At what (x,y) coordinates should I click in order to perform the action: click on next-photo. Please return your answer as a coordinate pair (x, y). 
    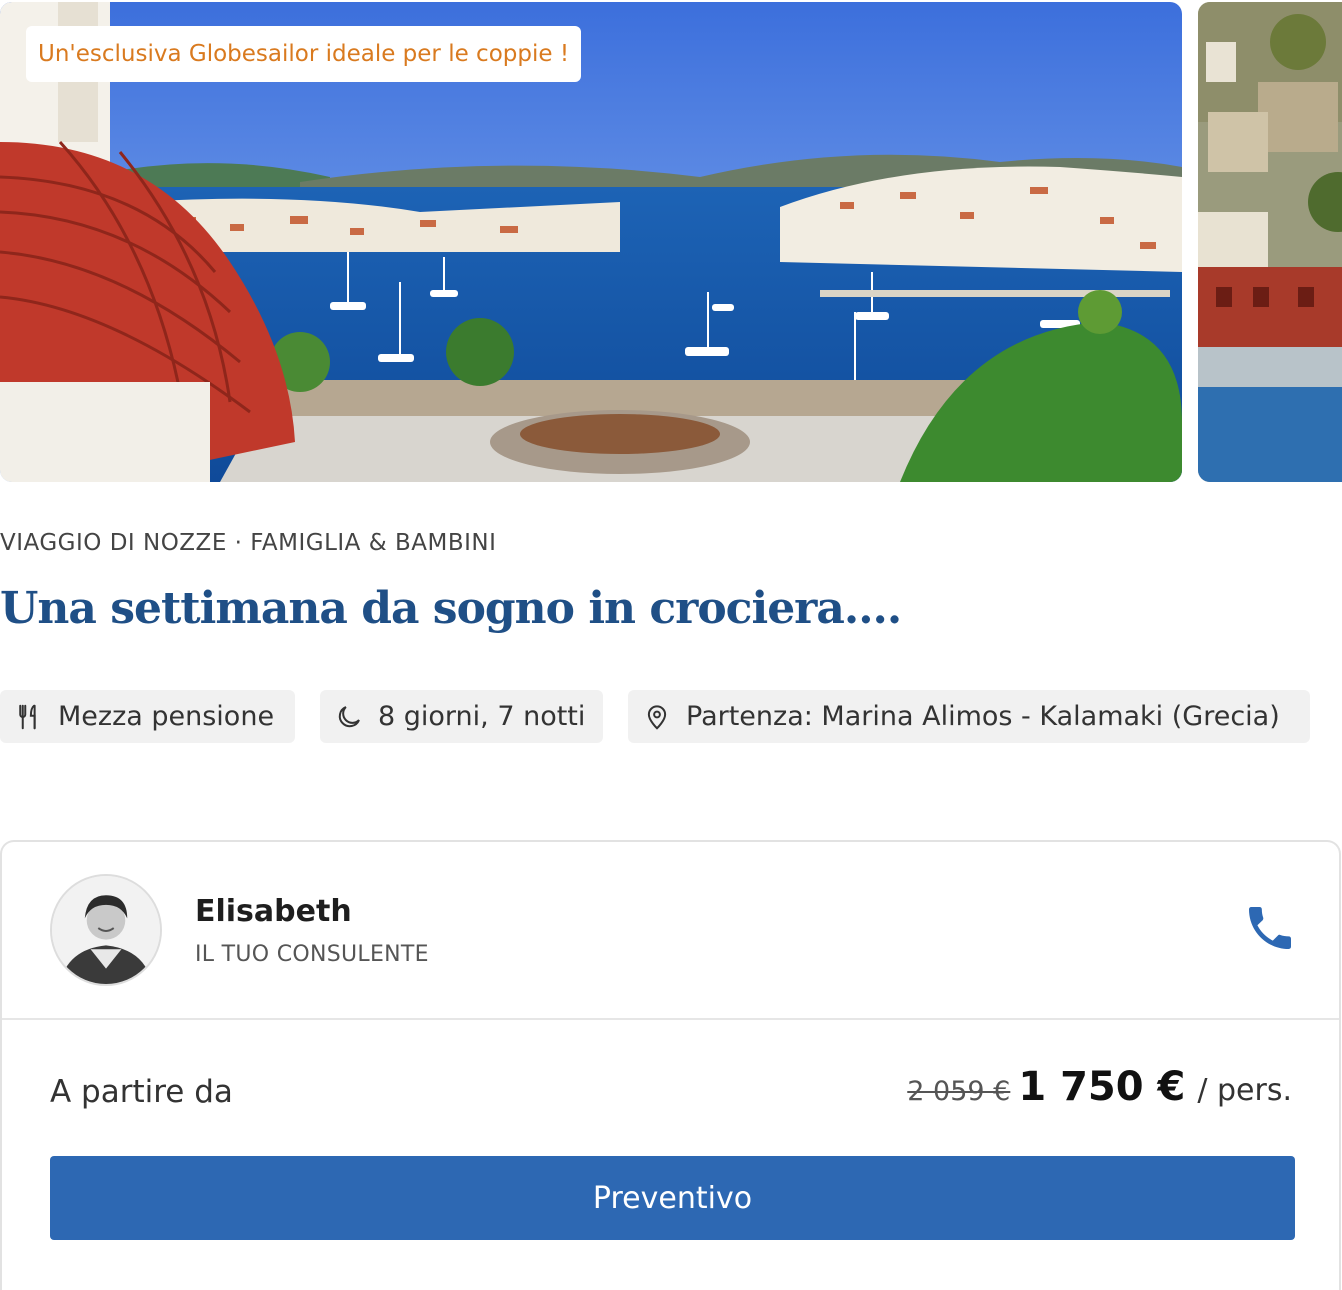
    Looking at the image, I should click on (1270, 242).